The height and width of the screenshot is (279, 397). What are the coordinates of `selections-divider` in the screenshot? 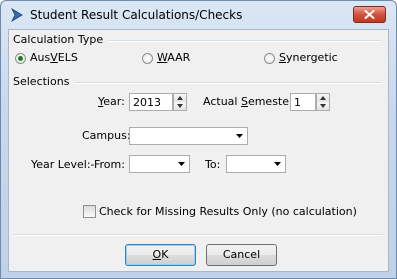 It's located at (228, 83).